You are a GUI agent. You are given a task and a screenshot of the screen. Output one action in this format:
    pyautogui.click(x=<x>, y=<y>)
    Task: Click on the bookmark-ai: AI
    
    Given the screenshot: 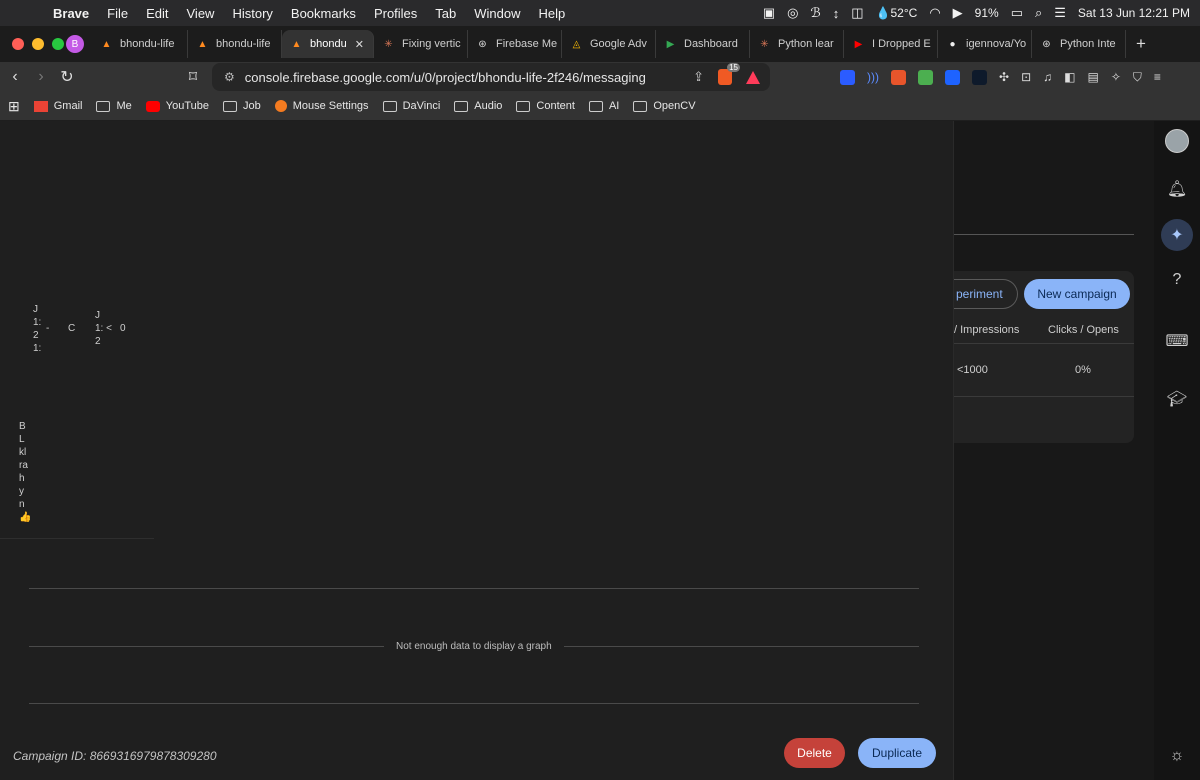 What is the action you would take?
    pyautogui.click(x=603, y=106)
    